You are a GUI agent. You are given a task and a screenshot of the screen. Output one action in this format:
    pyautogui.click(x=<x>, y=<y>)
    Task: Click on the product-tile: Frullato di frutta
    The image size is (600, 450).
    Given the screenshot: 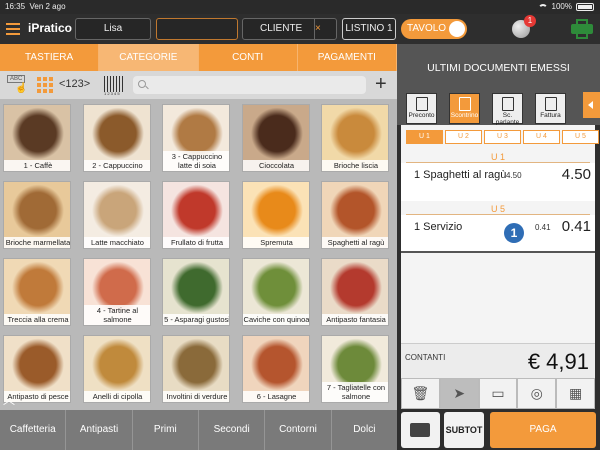 What is the action you would take?
    pyautogui.click(x=196, y=215)
    